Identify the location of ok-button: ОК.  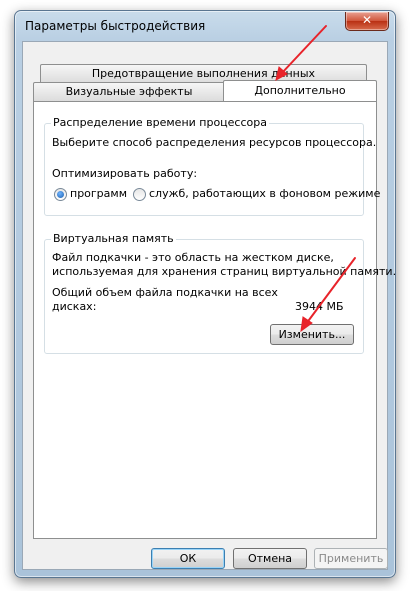
(188, 558).